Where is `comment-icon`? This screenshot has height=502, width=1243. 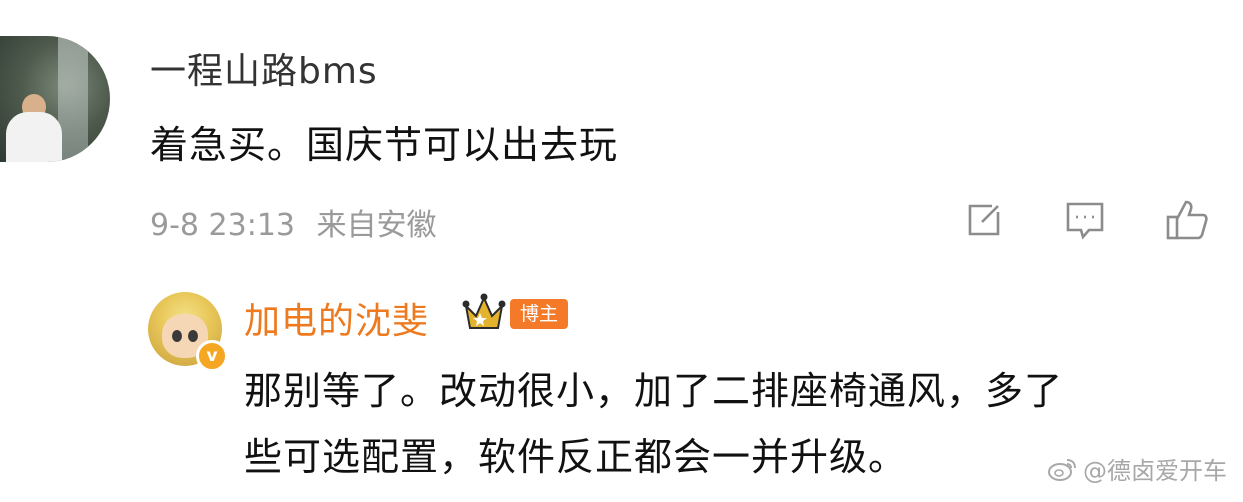
comment-icon is located at coordinates (1085, 220).